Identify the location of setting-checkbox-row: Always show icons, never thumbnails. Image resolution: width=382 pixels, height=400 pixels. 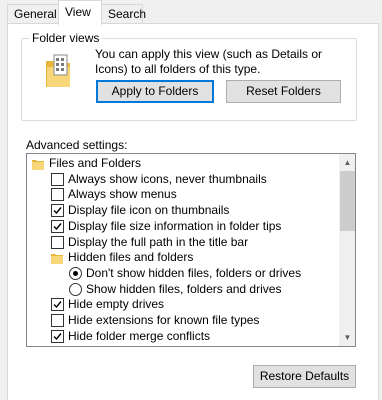
(183, 179).